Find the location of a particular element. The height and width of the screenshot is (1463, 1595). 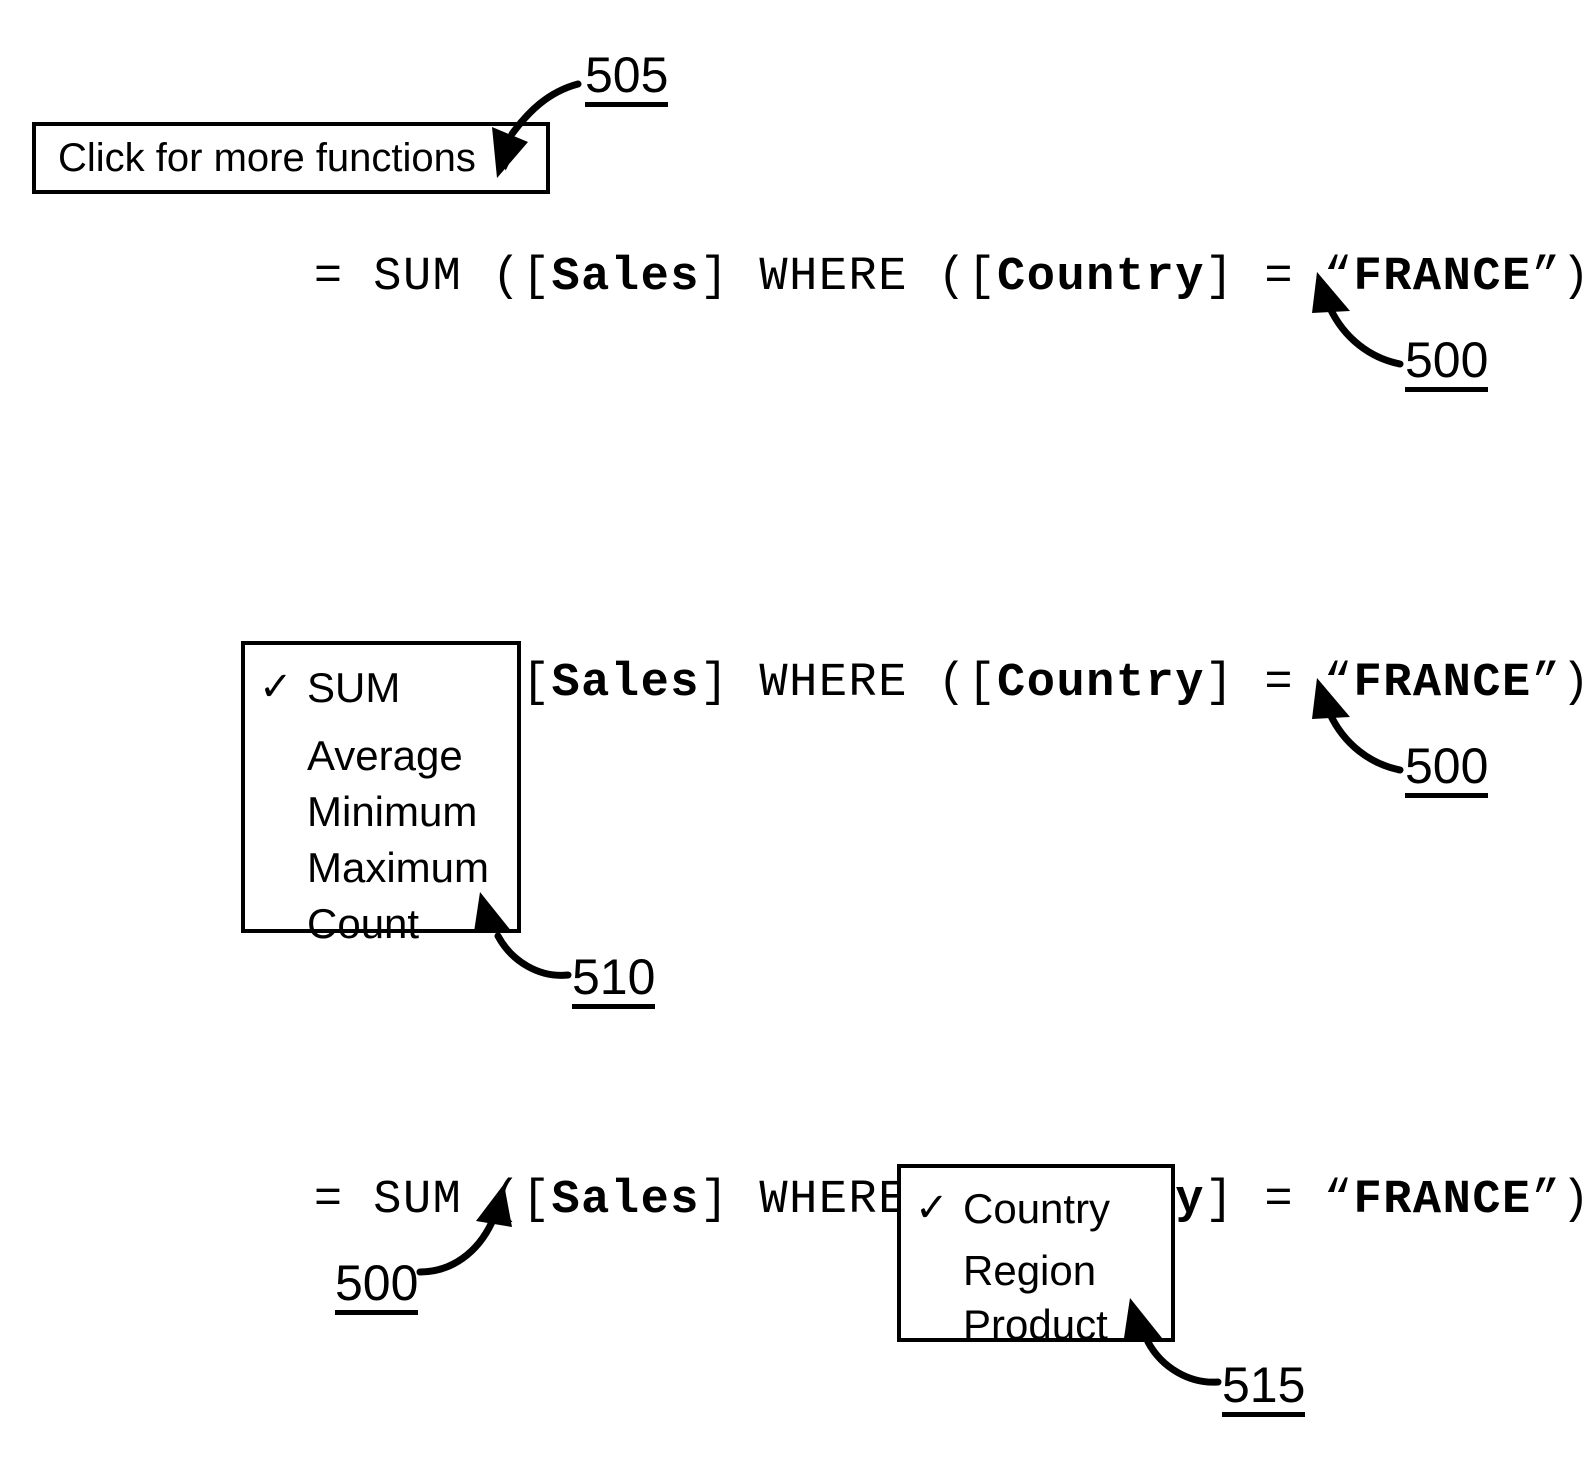

menu-item-average: Average is located at coordinates (381, 756).